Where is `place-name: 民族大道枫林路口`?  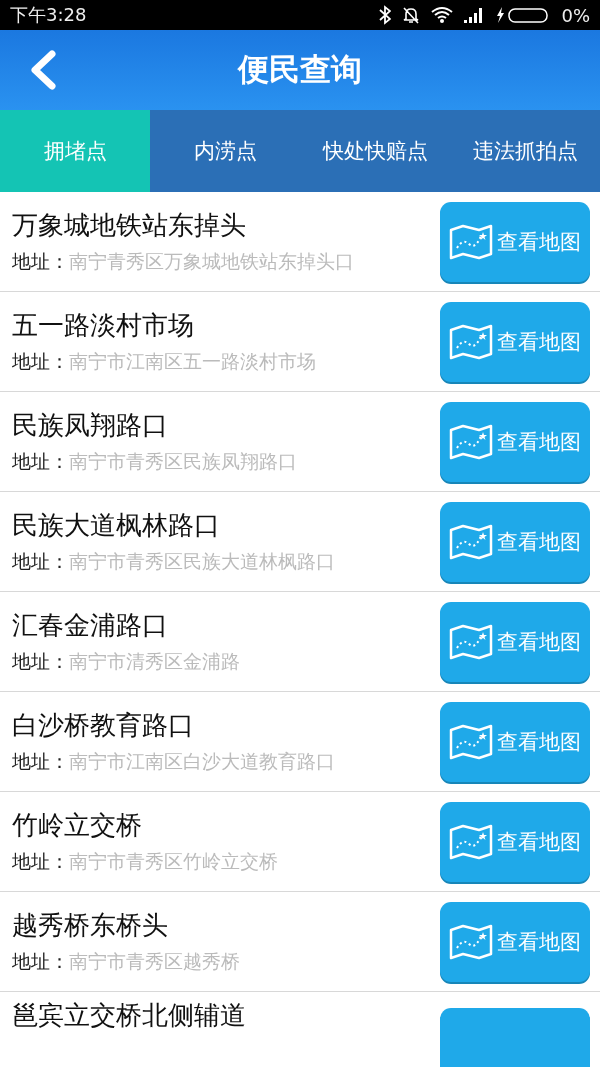 place-name: 民族大道枫林路口 is located at coordinates (116, 525).